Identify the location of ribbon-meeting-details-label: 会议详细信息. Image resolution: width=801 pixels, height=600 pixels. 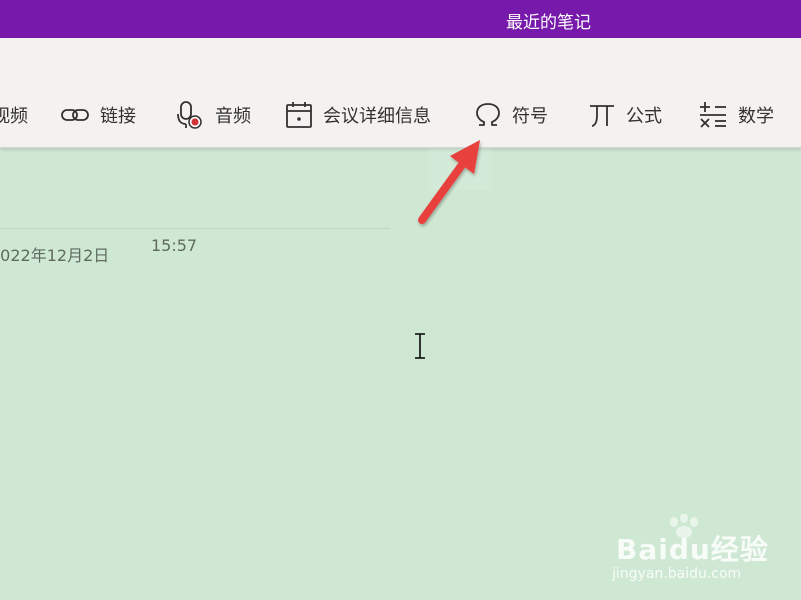
(377, 116).